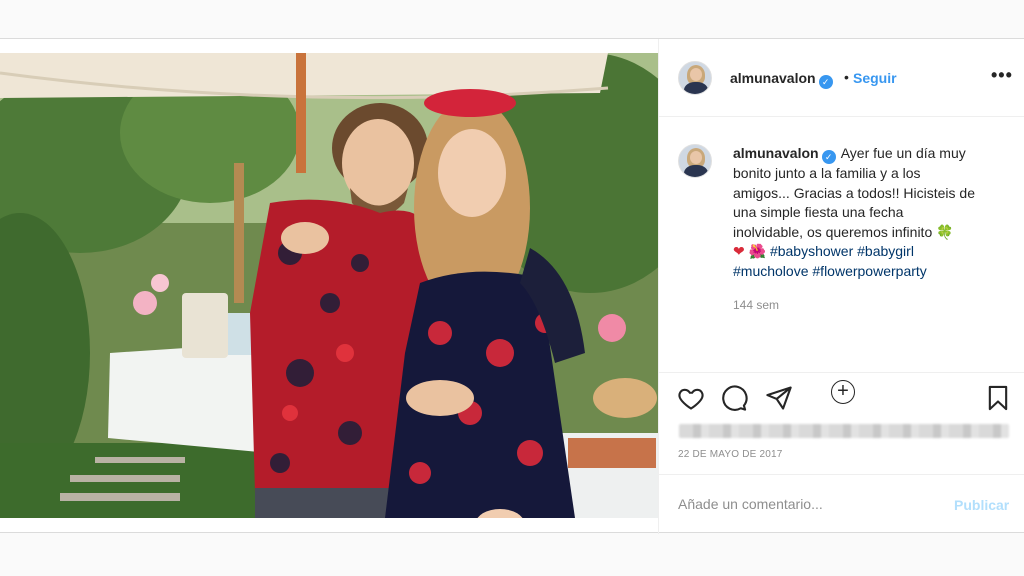 Image resolution: width=1024 pixels, height=576 pixels. Describe the element at coordinates (691, 400) in the screenshot. I see `heart-icon` at that location.